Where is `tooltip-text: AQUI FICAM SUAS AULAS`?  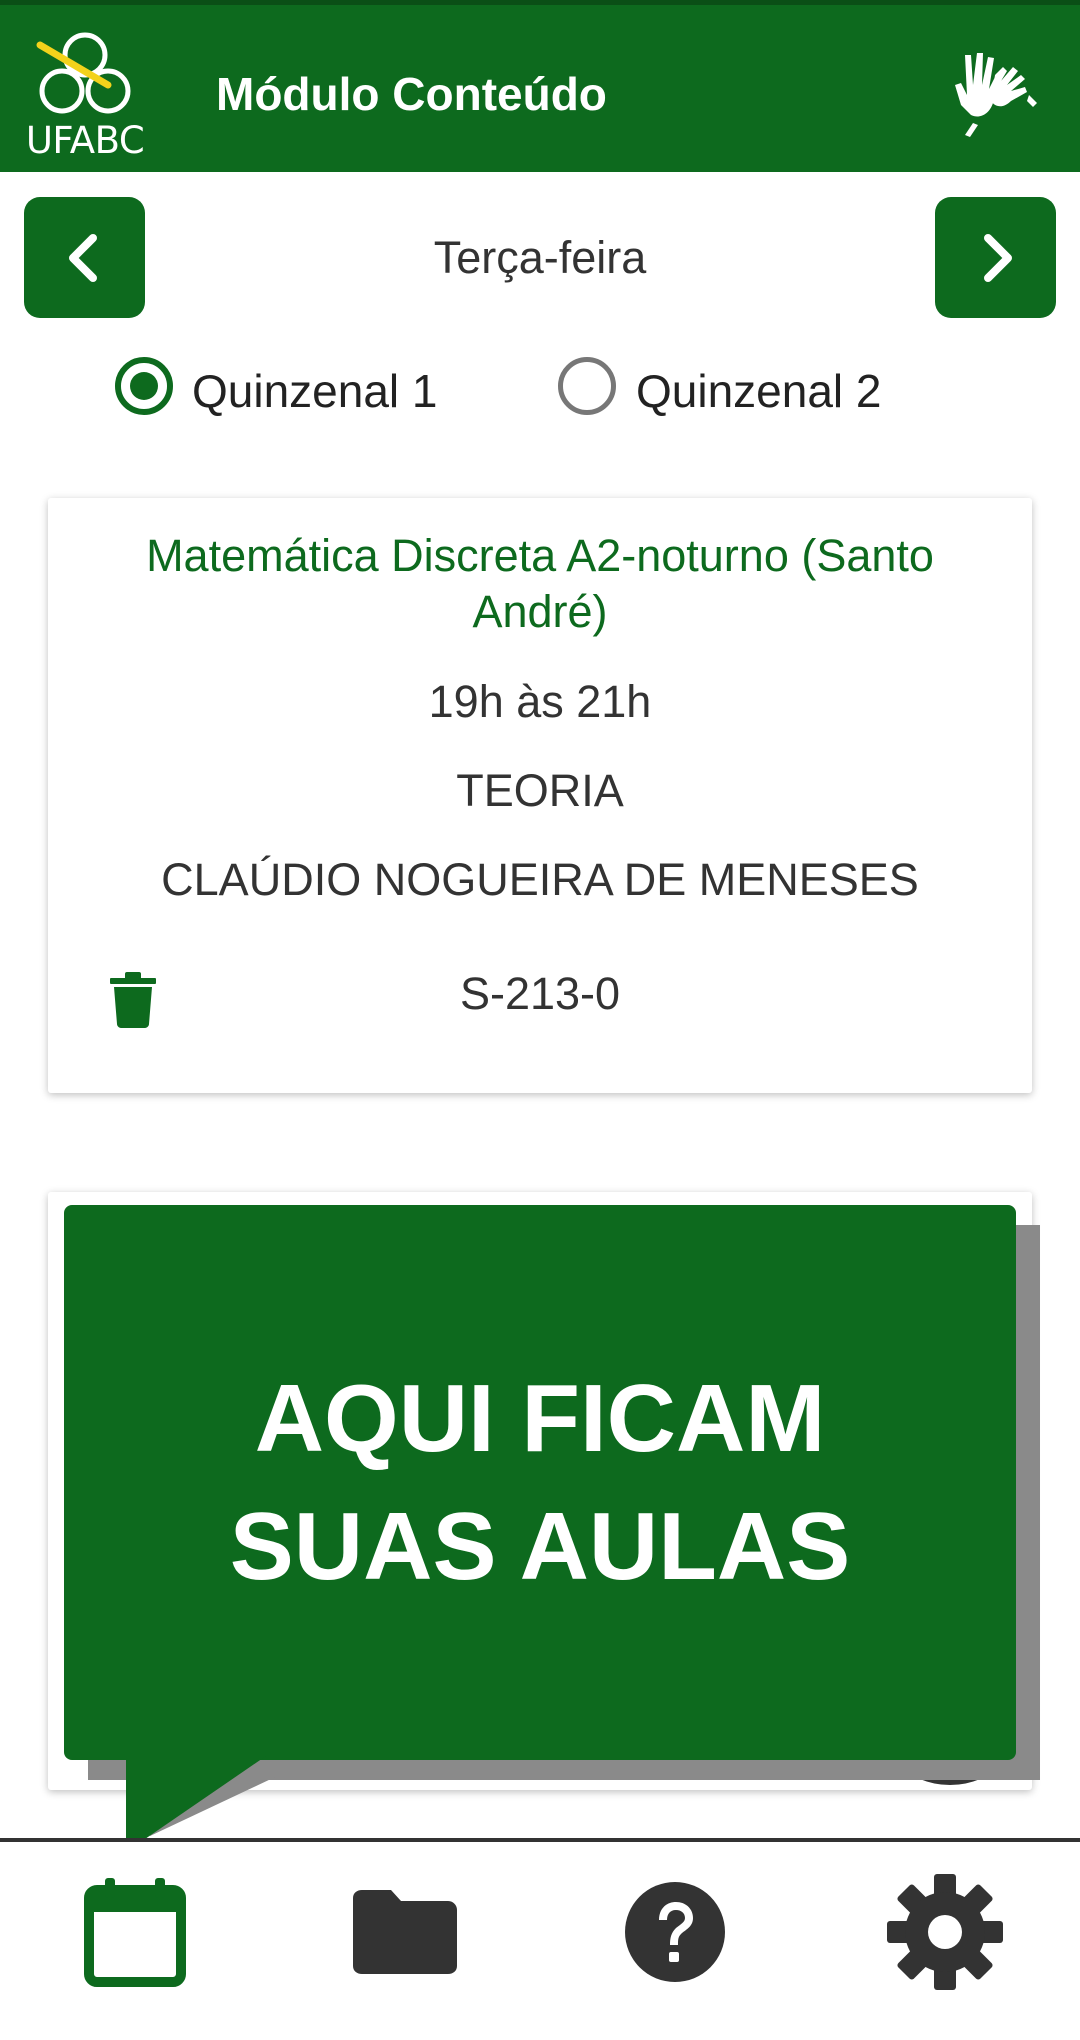
tooltip-text: AQUI FICAM SUAS AULAS is located at coordinates (540, 1482).